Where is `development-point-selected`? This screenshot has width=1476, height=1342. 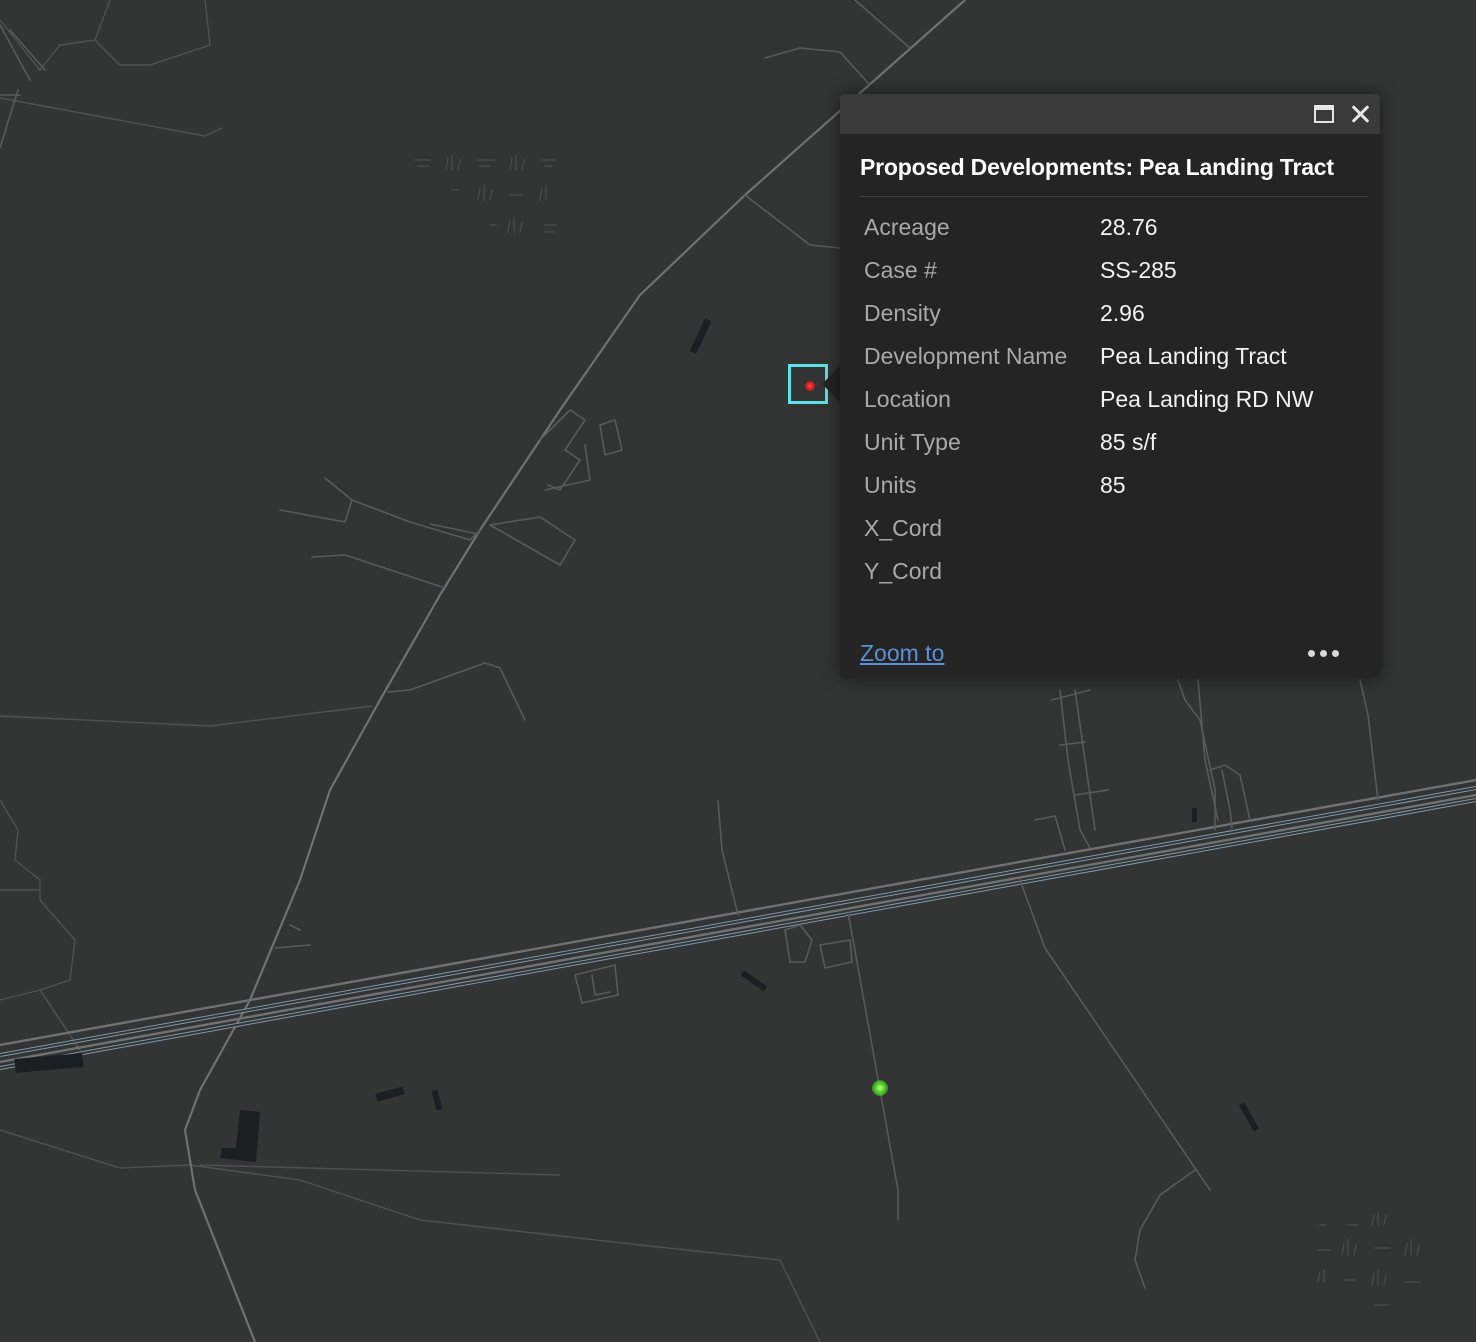
development-point-selected is located at coordinates (810, 386).